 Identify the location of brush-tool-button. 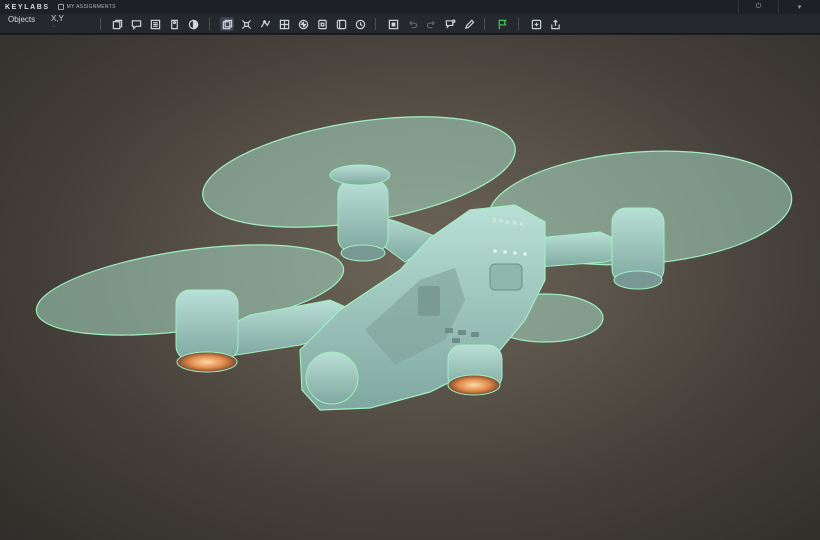
(303, 24).